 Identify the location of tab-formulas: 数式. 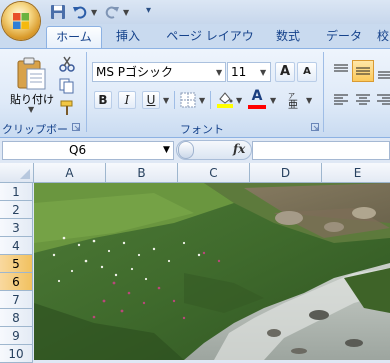
(288, 36).